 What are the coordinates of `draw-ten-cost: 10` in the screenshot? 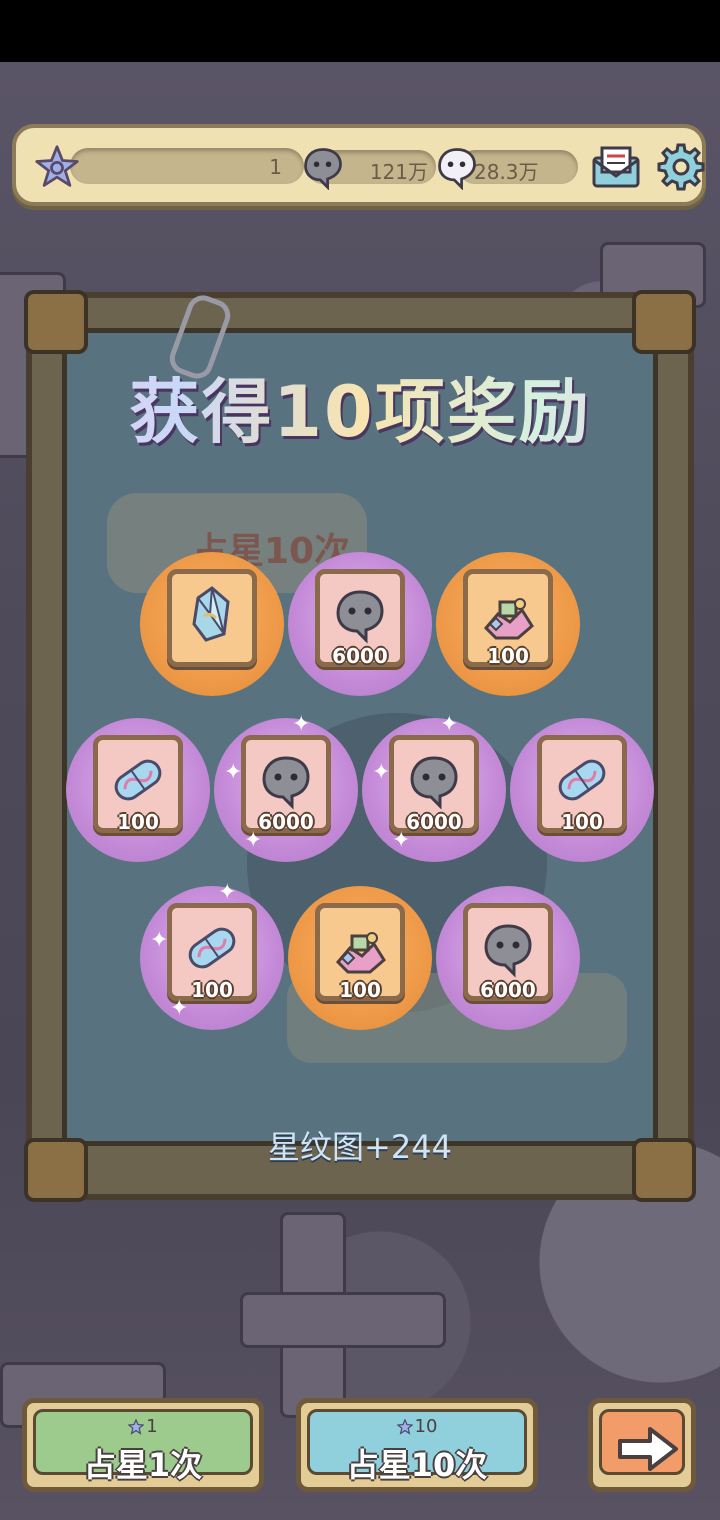 It's located at (426, 1426).